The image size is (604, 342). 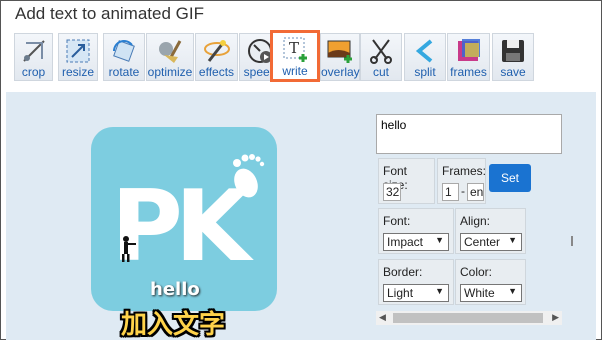 I want to click on overlay-button: overlay, so click(x=340, y=57).